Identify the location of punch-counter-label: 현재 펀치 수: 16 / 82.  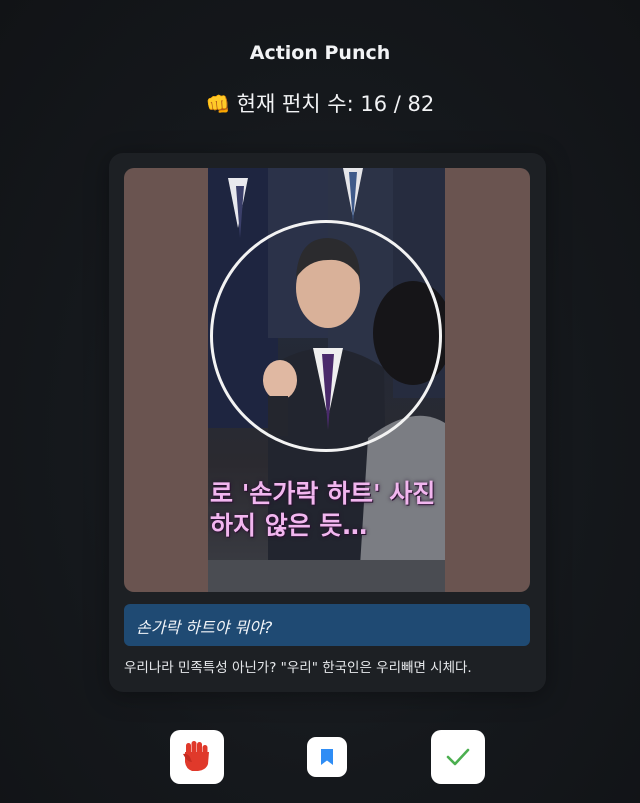
(335, 104).